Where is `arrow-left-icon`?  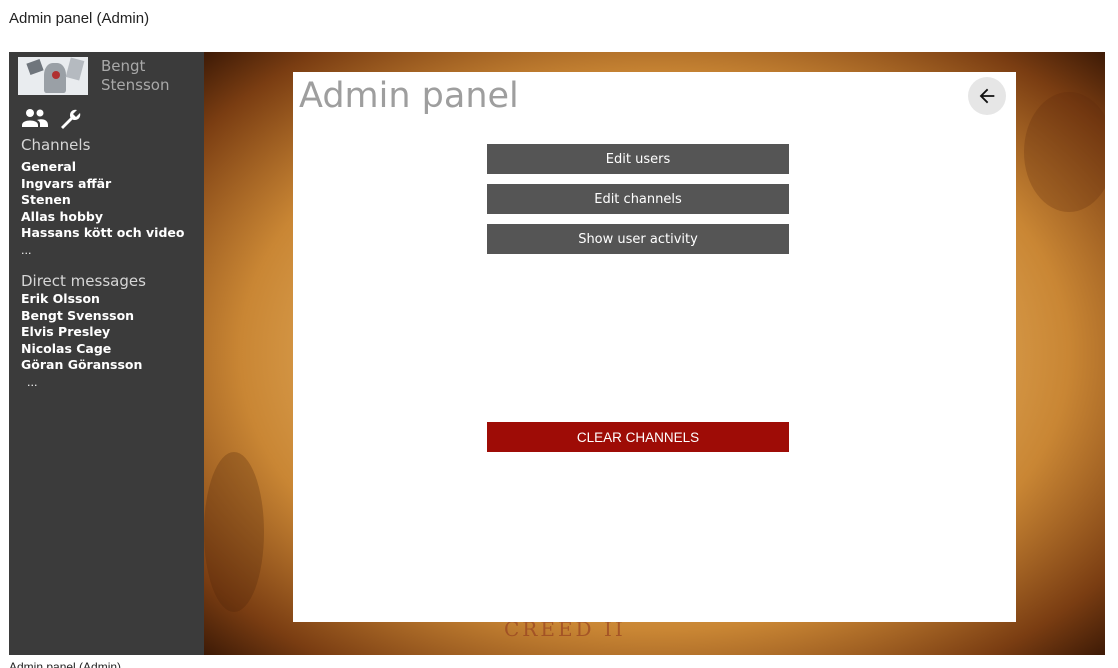 arrow-left-icon is located at coordinates (987, 96).